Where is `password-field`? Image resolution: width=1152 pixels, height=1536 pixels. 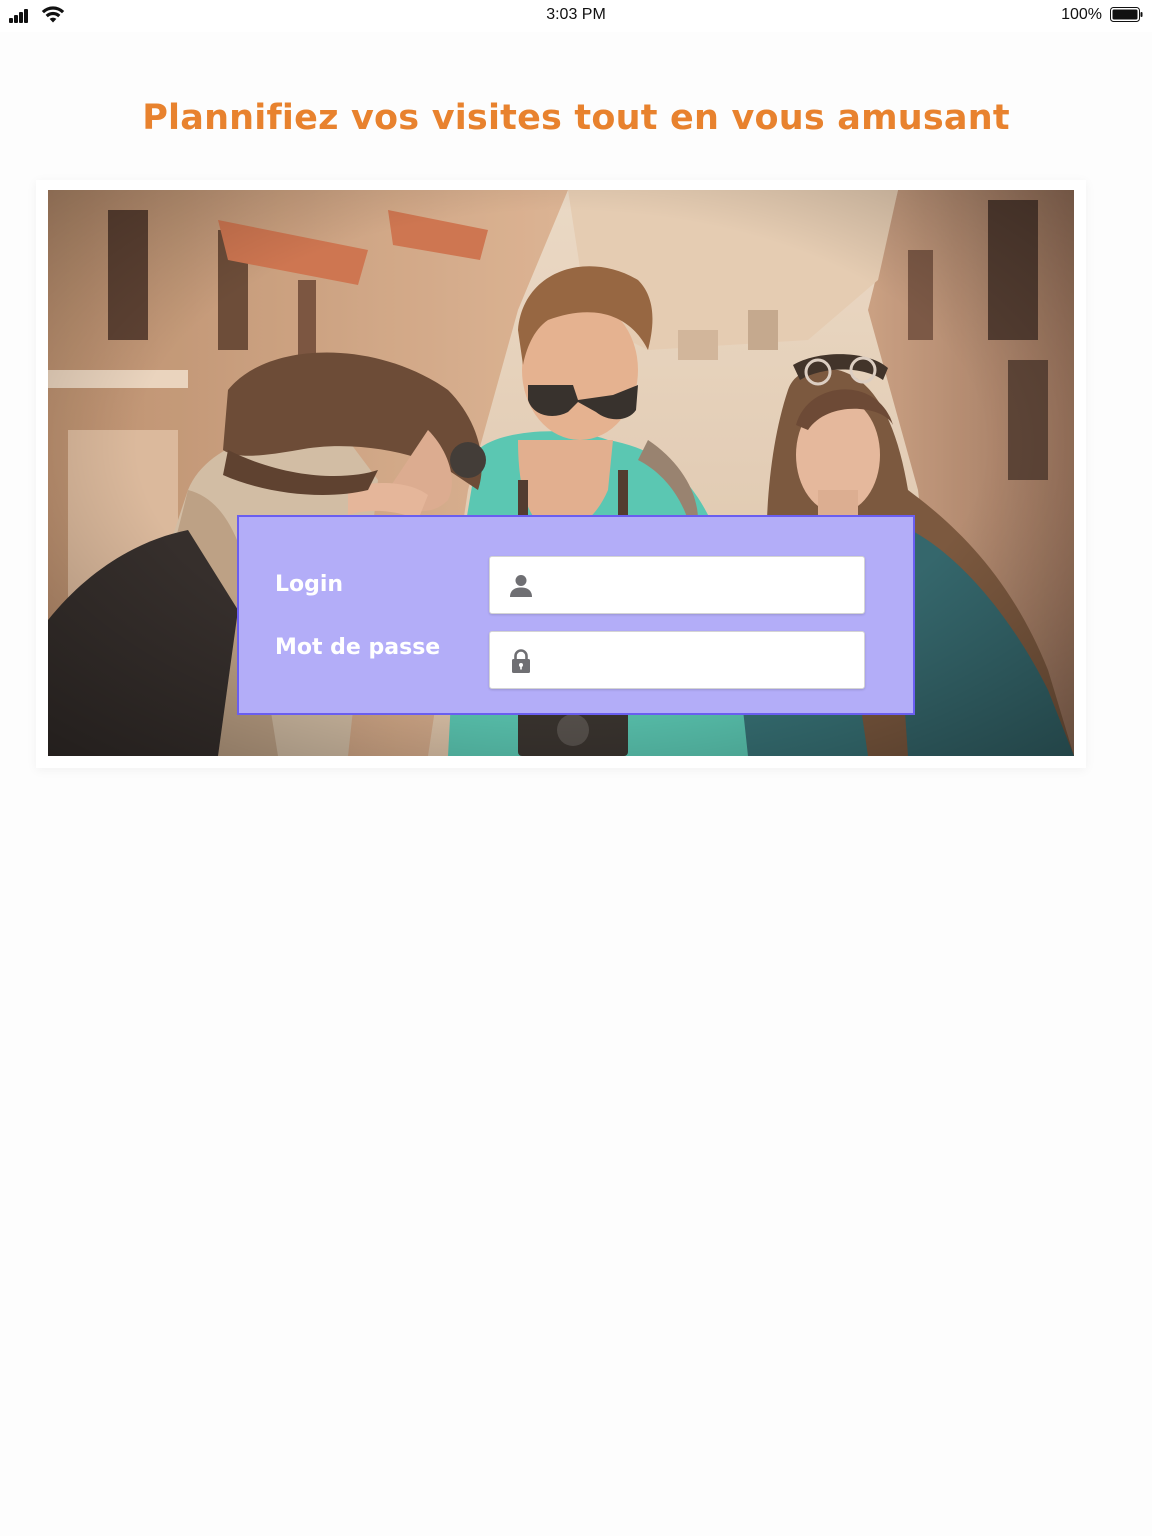 password-field is located at coordinates (677, 660).